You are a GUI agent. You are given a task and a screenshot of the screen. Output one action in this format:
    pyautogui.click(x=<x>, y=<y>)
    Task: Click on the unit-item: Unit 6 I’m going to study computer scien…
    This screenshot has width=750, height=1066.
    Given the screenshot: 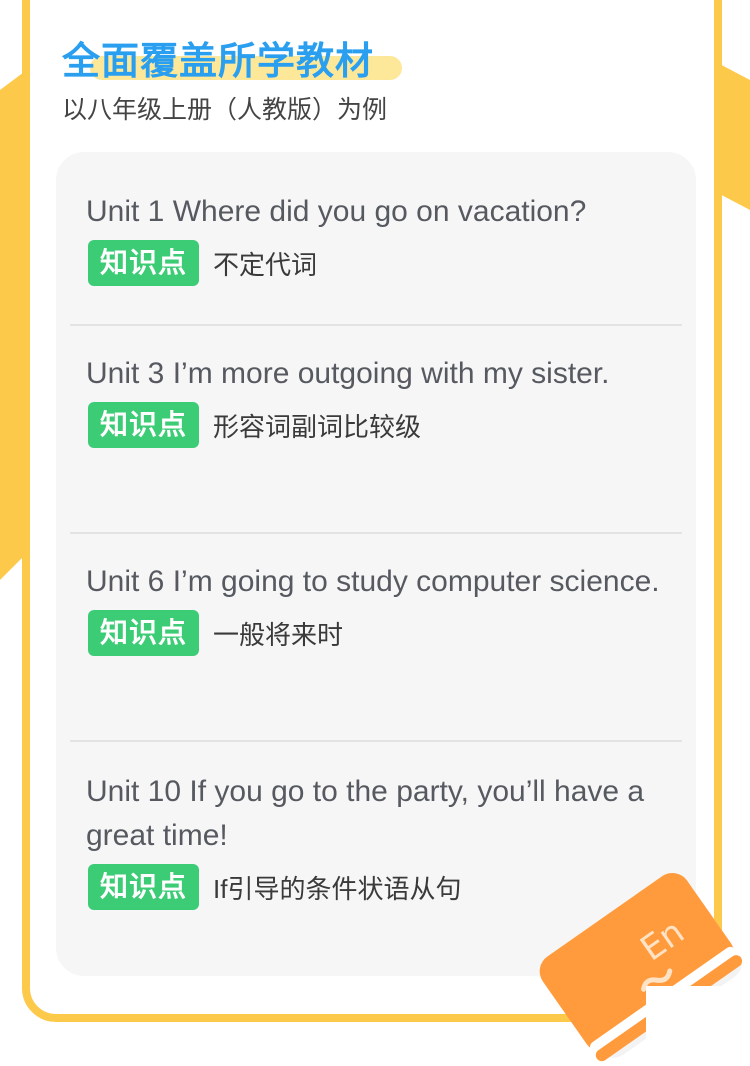 What is the action you would take?
    pyautogui.click(x=376, y=608)
    